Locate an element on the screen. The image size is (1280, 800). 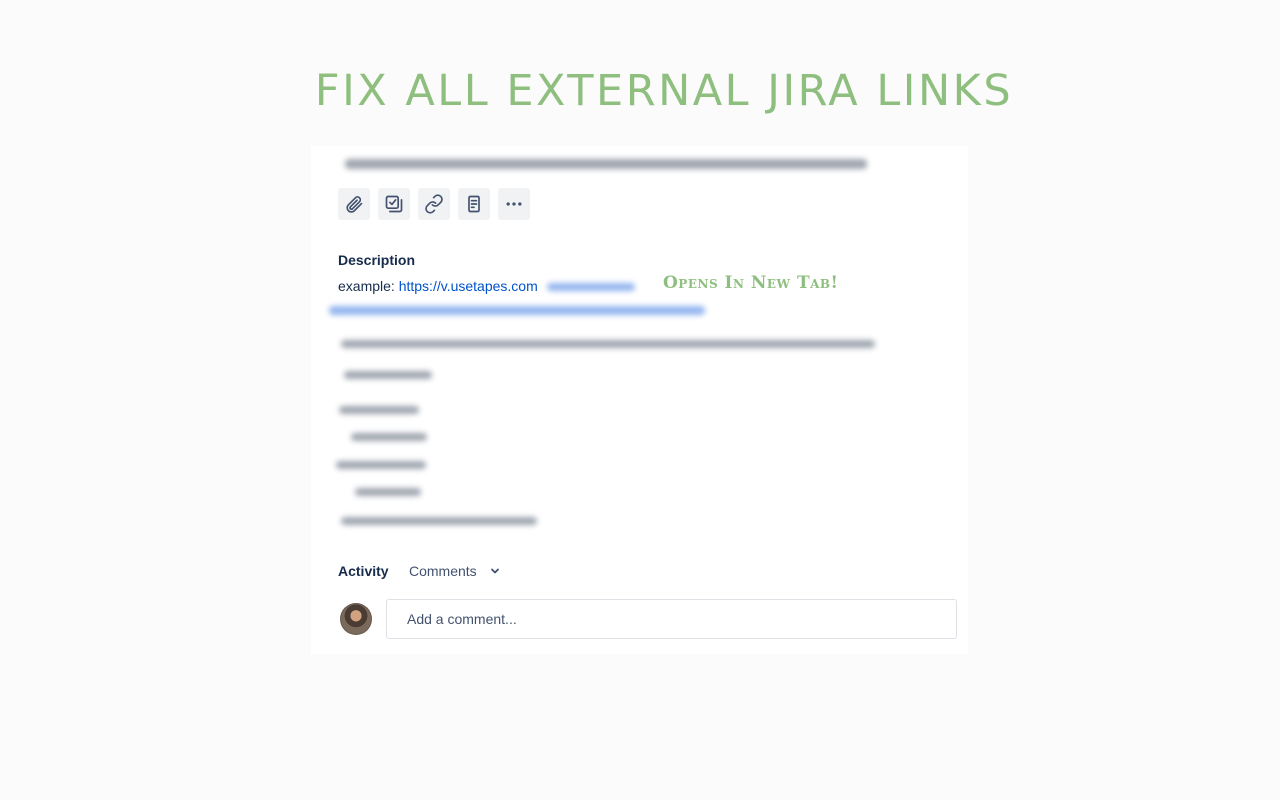
attach-button is located at coordinates (354, 204).